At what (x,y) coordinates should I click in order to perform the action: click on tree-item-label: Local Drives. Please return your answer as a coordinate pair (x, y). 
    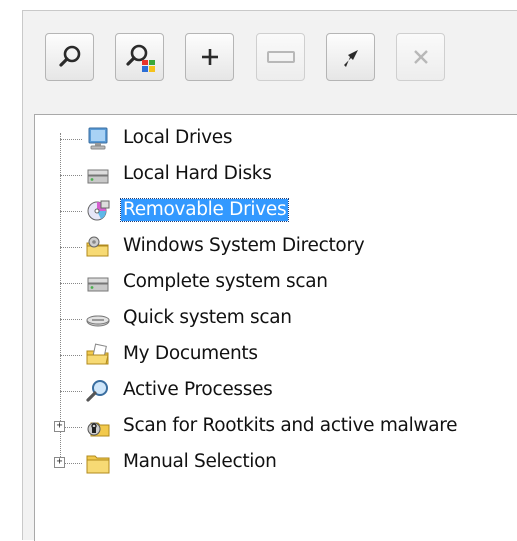
    Looking at the image, I should click on (178, 137).